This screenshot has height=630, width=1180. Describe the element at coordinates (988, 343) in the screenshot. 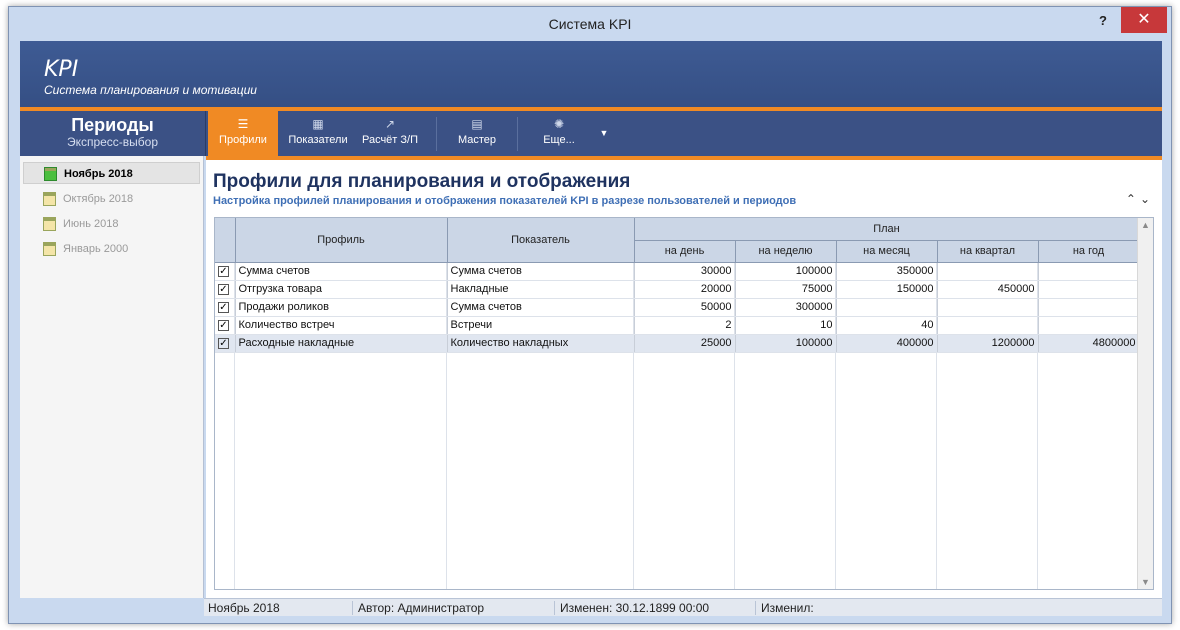

I see `cell-quarter: 1200000` at that location.